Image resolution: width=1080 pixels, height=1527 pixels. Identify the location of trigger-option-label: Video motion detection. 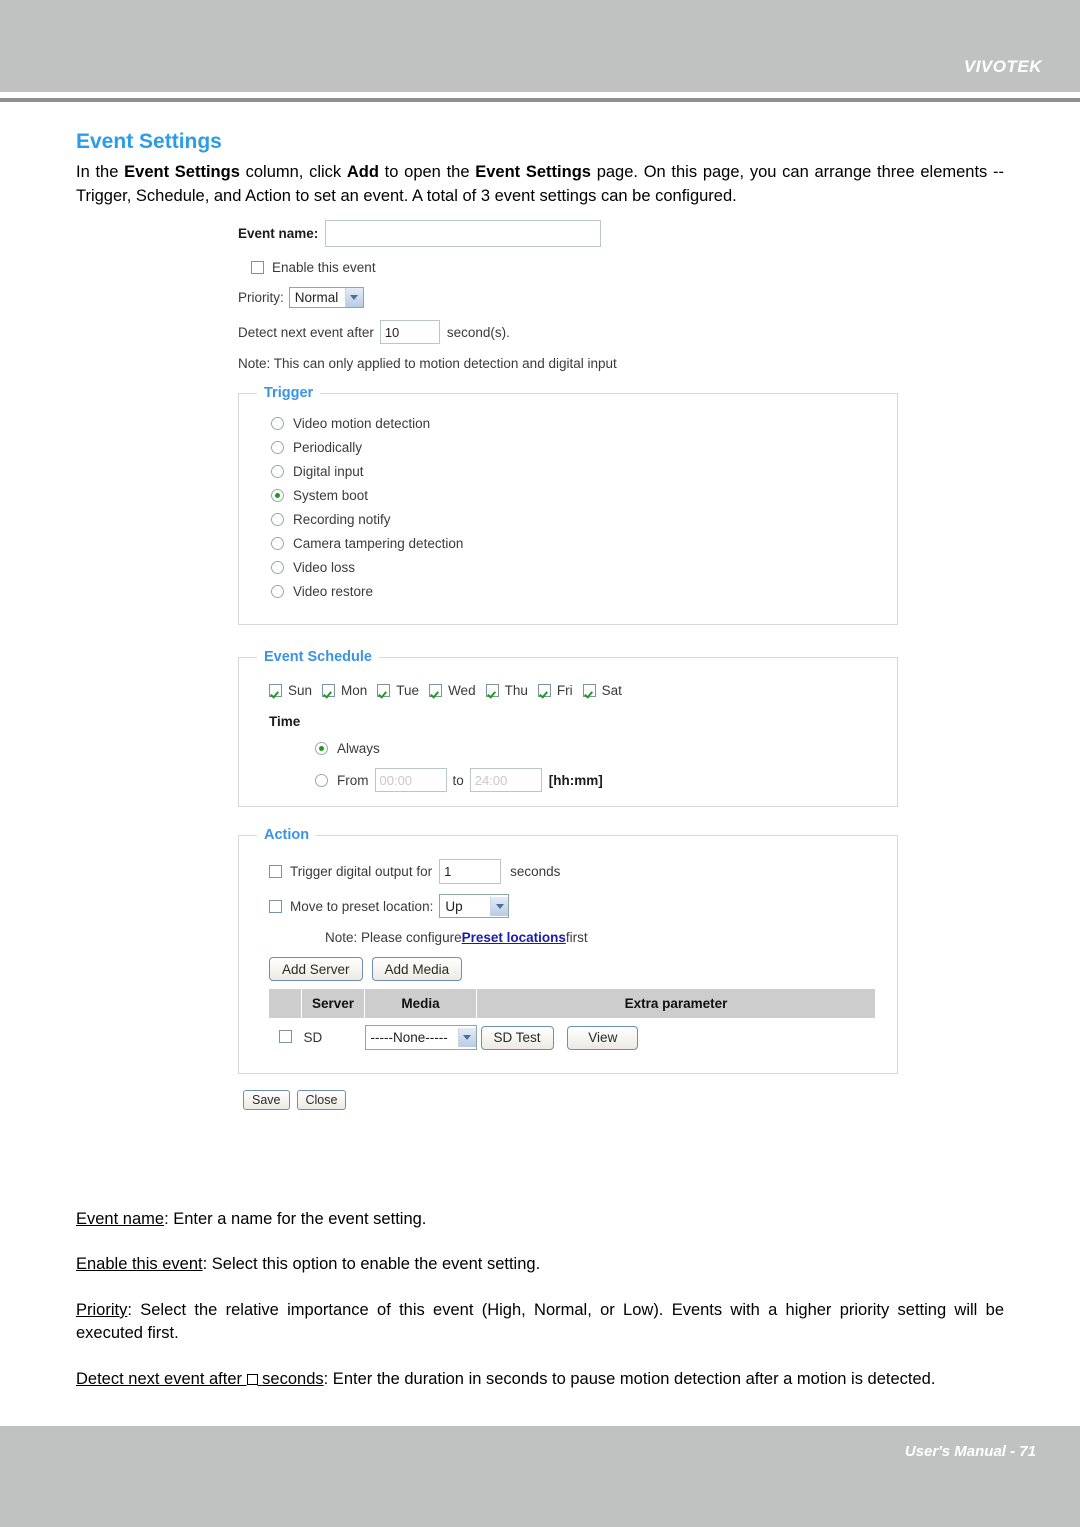
(362, 423).